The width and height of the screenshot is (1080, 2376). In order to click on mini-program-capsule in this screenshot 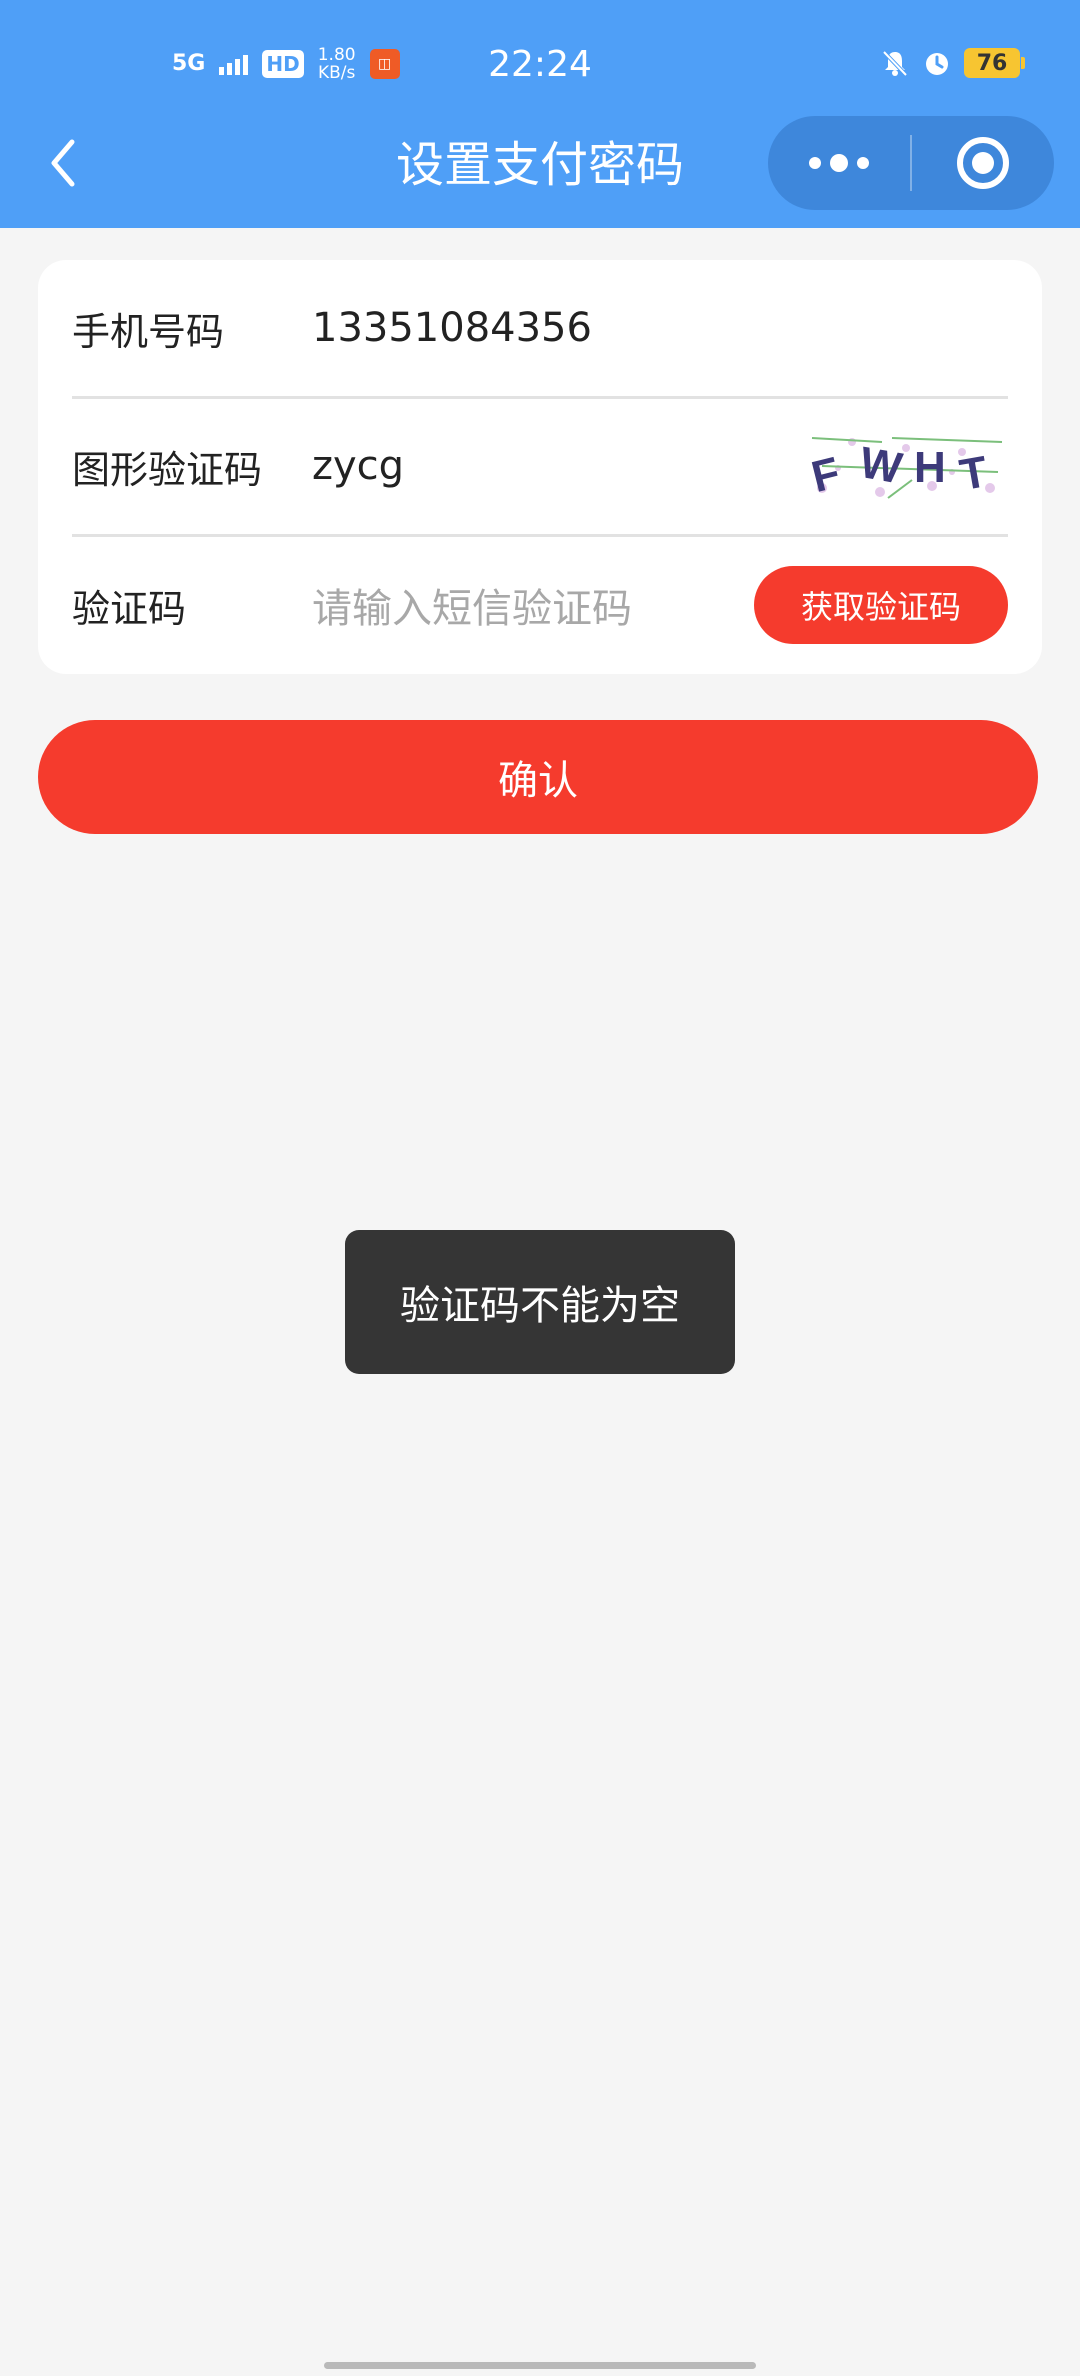, I will do `click(911, 163)`.